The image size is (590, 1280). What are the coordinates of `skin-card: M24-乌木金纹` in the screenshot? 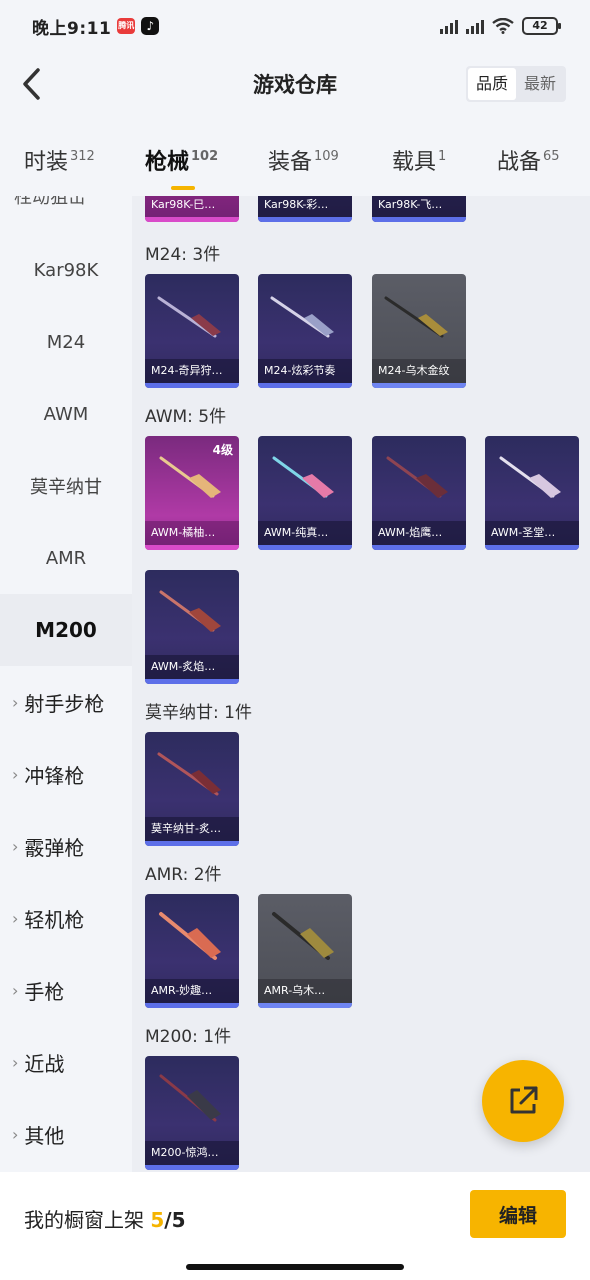 It's located at (419, 331).